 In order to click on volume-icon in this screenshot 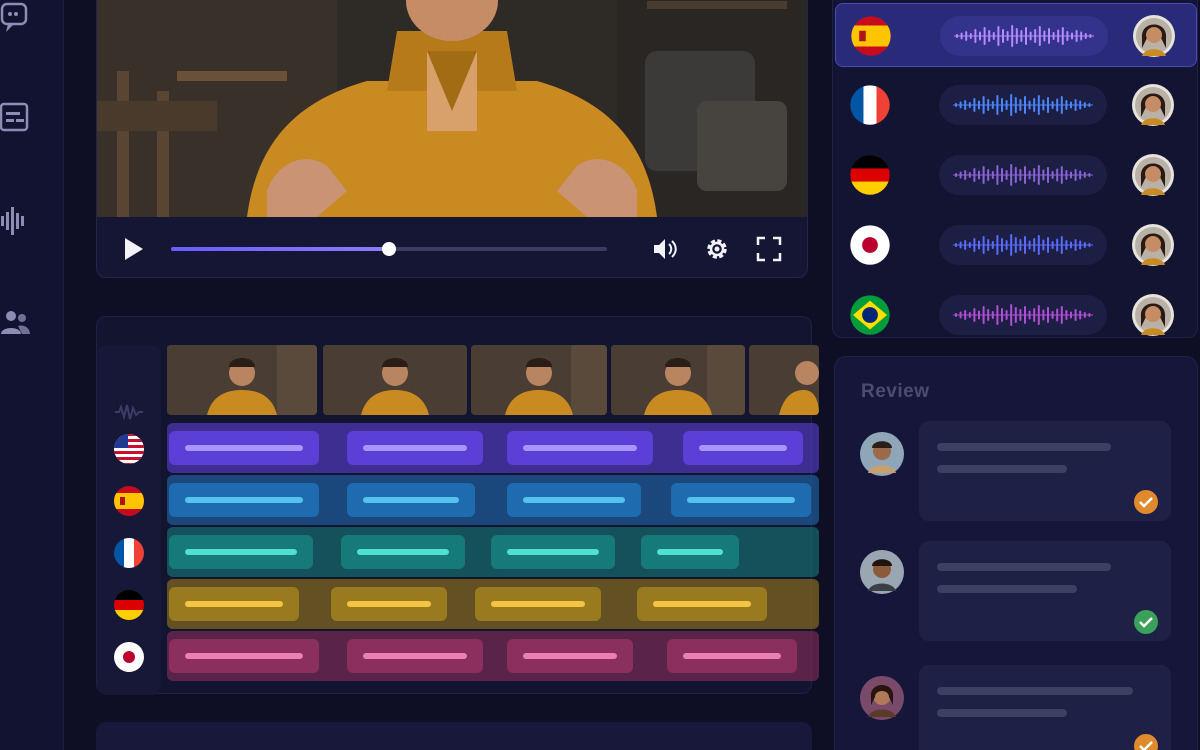, I will do `click(665, 249)`.